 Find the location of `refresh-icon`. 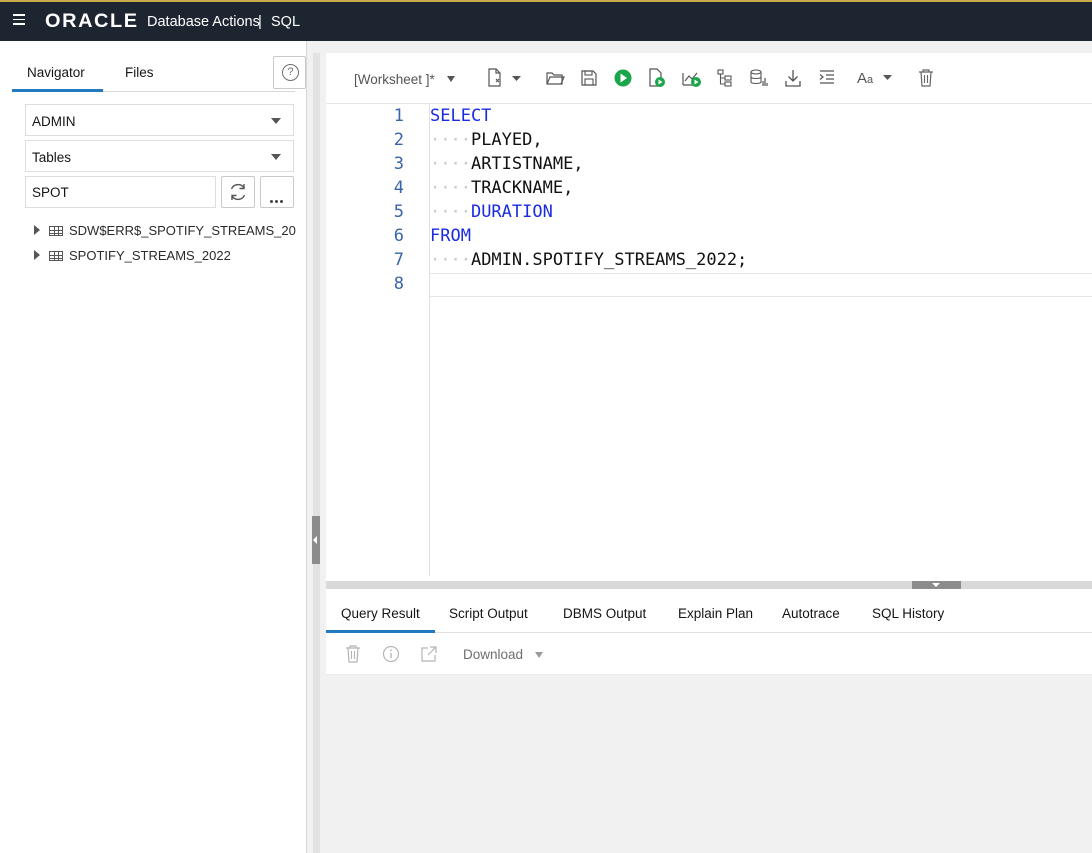

refresh-icon is located at coordinates (238, 192).